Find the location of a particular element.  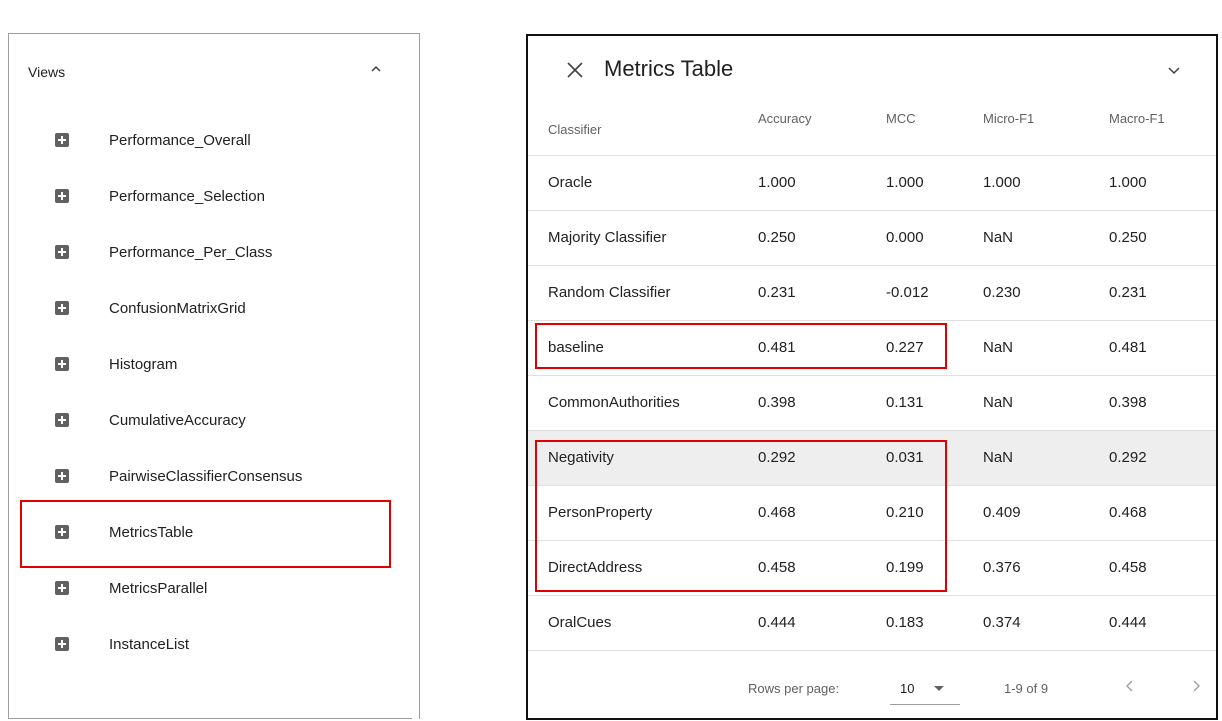

view-item-histogram: Histogram is located at coordinates (220, 364).